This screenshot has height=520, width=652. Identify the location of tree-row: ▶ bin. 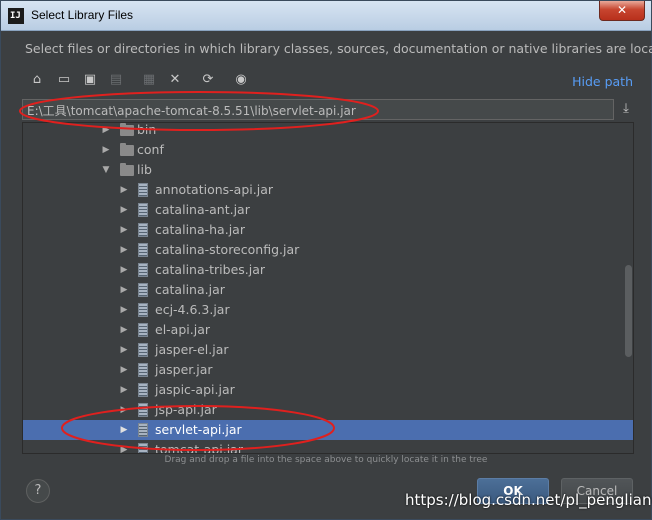
(328, 131).